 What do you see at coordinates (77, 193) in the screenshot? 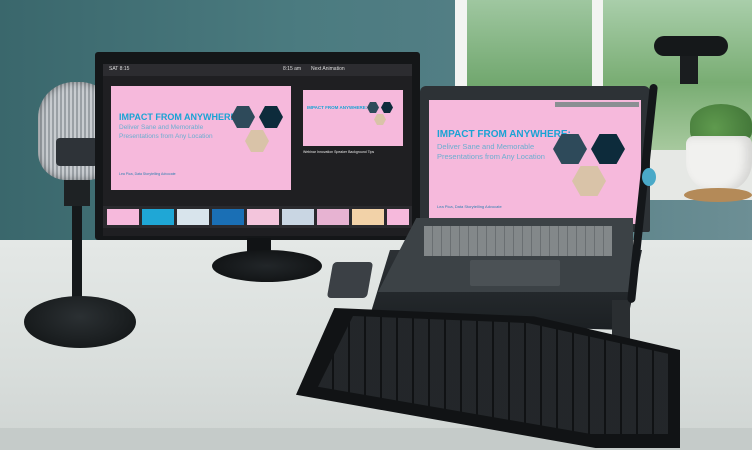
I see `microphone-neck` at bounding box center [77, 193].